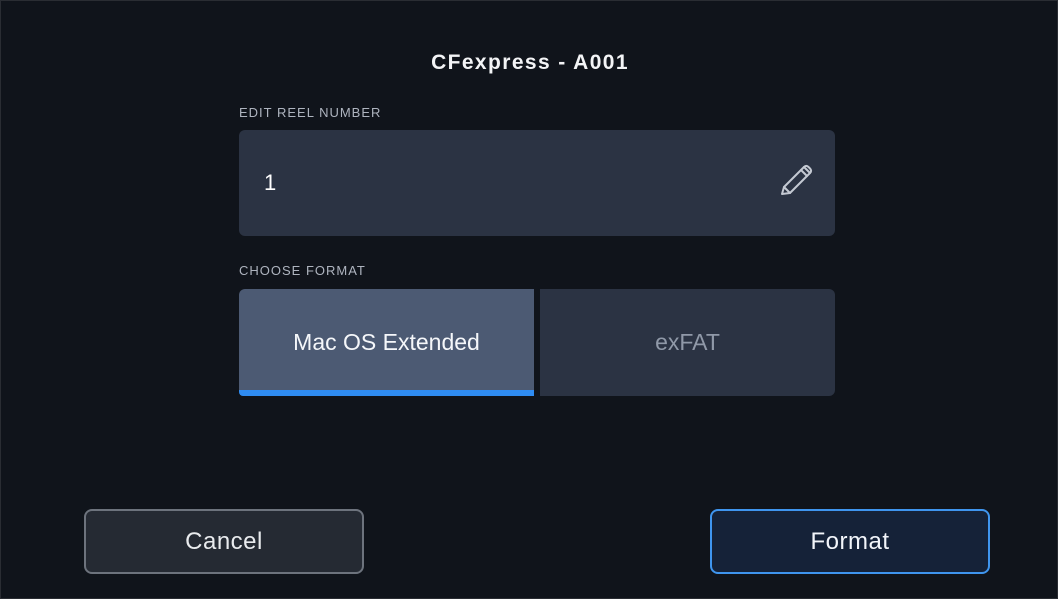 The height and width of the screenshot is (599, 1058). I want to click on reel-number-label: EDIT REEL NUMBER, so click(310, 112).